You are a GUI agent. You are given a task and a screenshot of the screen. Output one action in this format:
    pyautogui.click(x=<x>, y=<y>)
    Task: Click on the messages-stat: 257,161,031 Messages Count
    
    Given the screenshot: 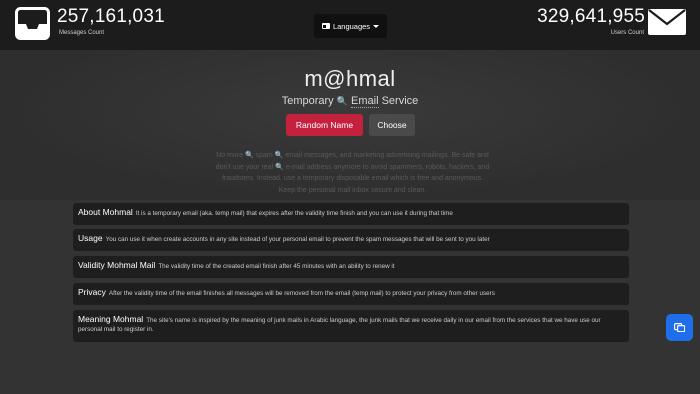 What is the action you would take?
    pyautogui.click(x=111, y=21)
    